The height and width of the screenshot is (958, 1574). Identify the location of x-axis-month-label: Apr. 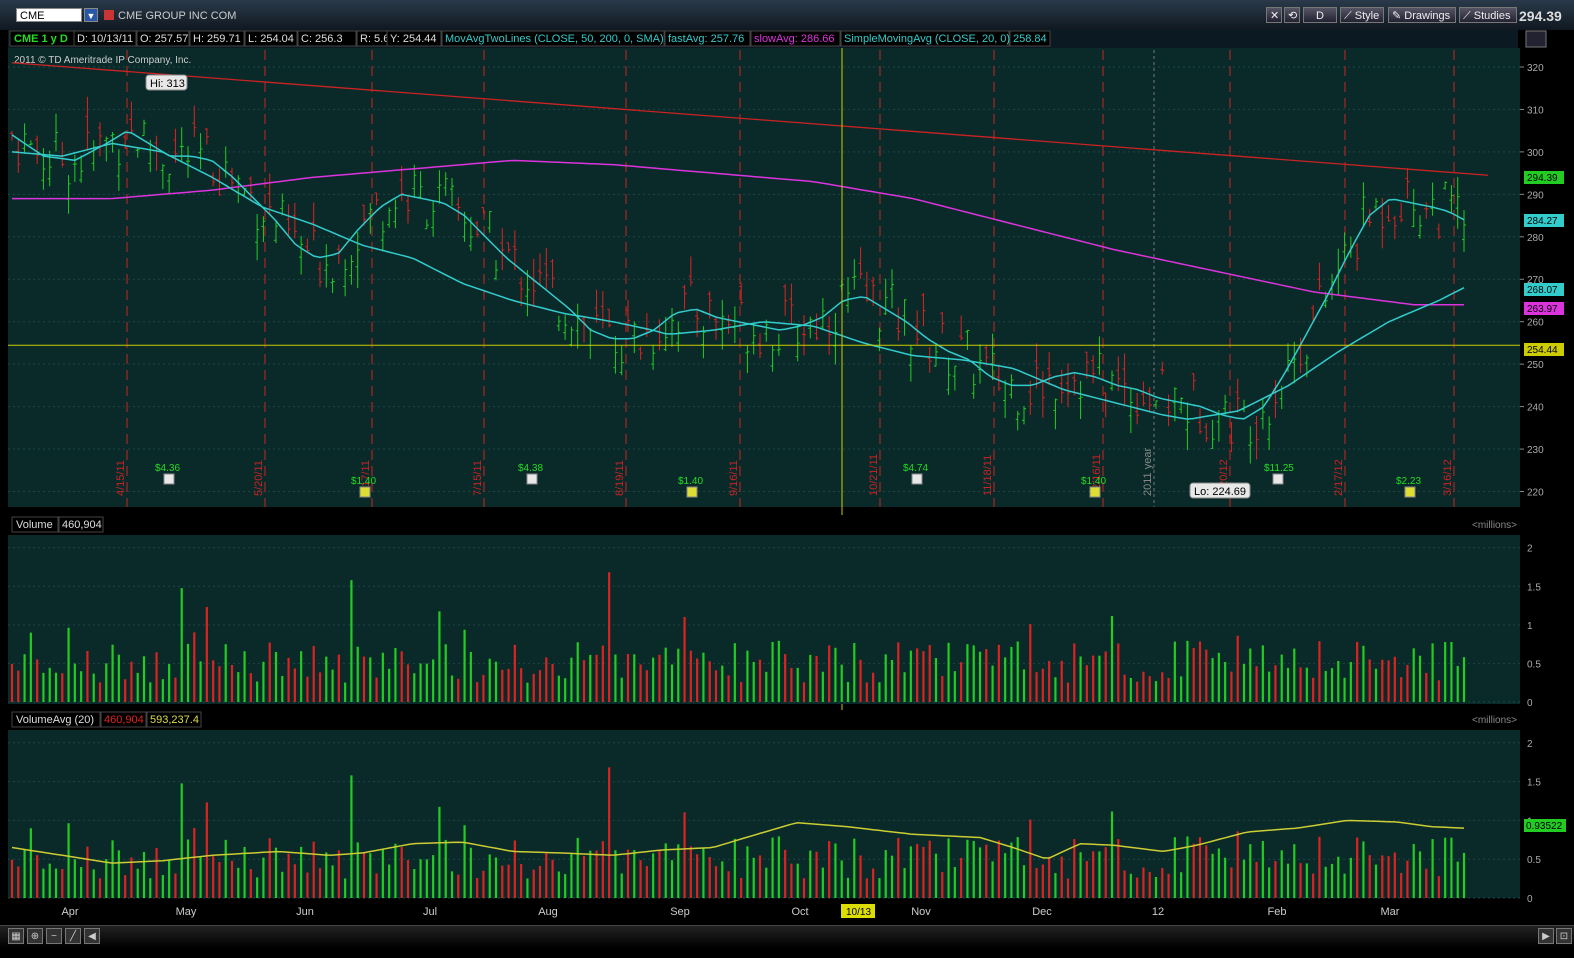
(69, 912).